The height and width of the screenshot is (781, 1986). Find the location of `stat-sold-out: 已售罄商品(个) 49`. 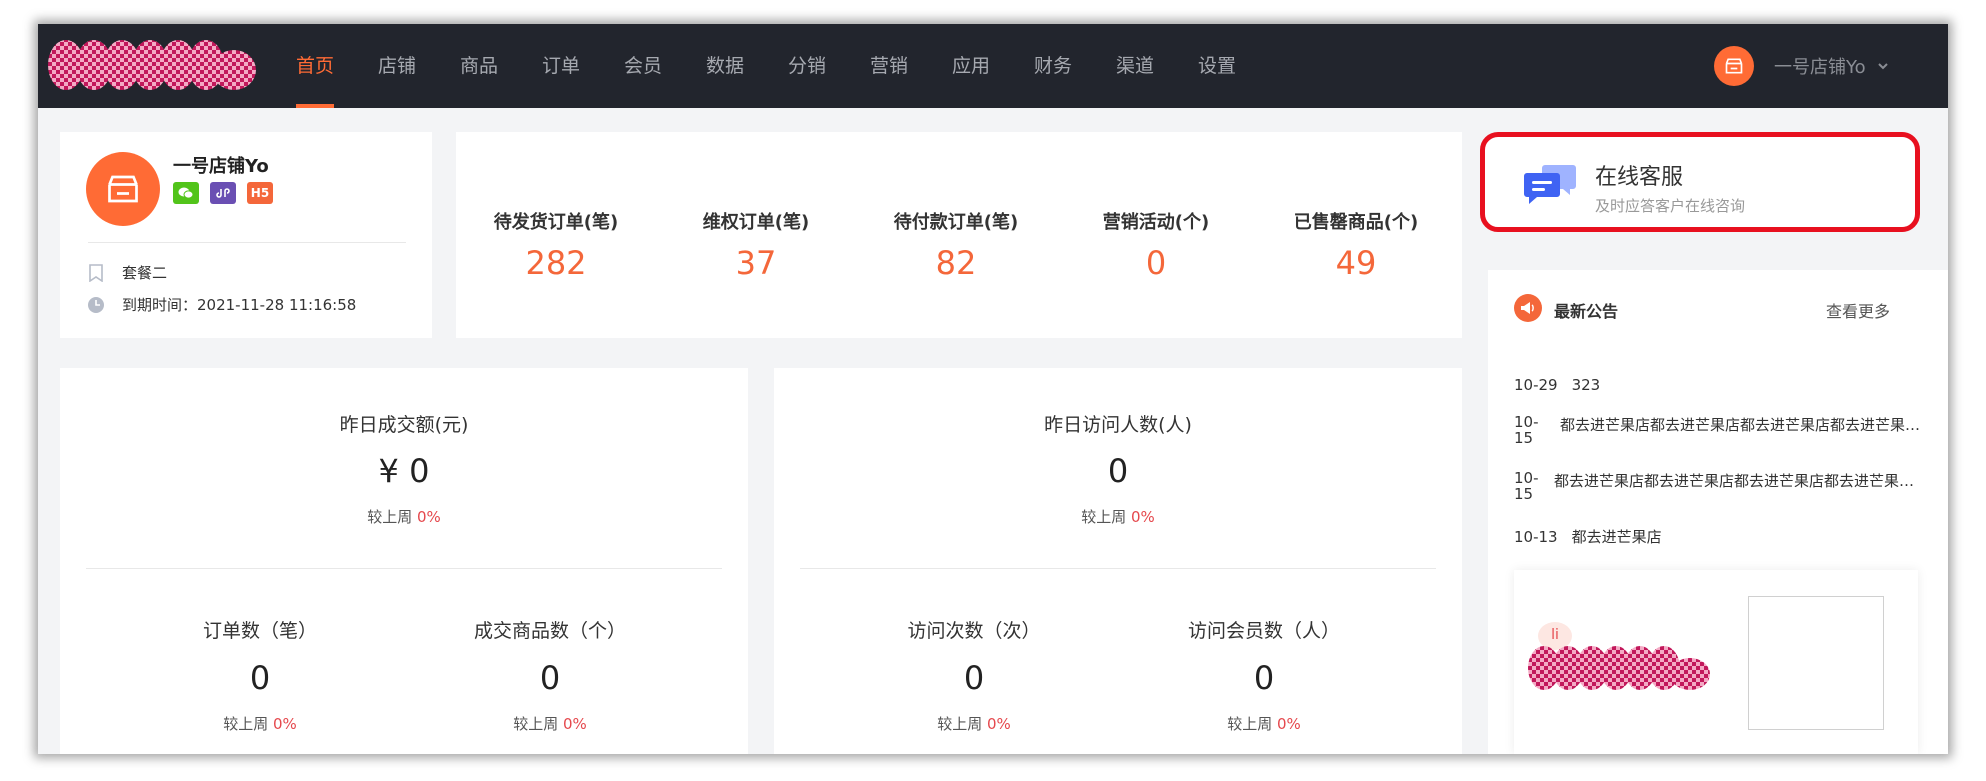

stat-sold-out: 已售罄商品(个) 49 is located at coordinates (1356, 245).